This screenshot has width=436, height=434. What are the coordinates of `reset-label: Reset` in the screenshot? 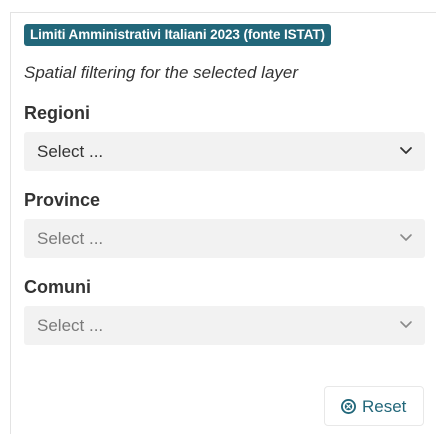 It's located at (384, 406).